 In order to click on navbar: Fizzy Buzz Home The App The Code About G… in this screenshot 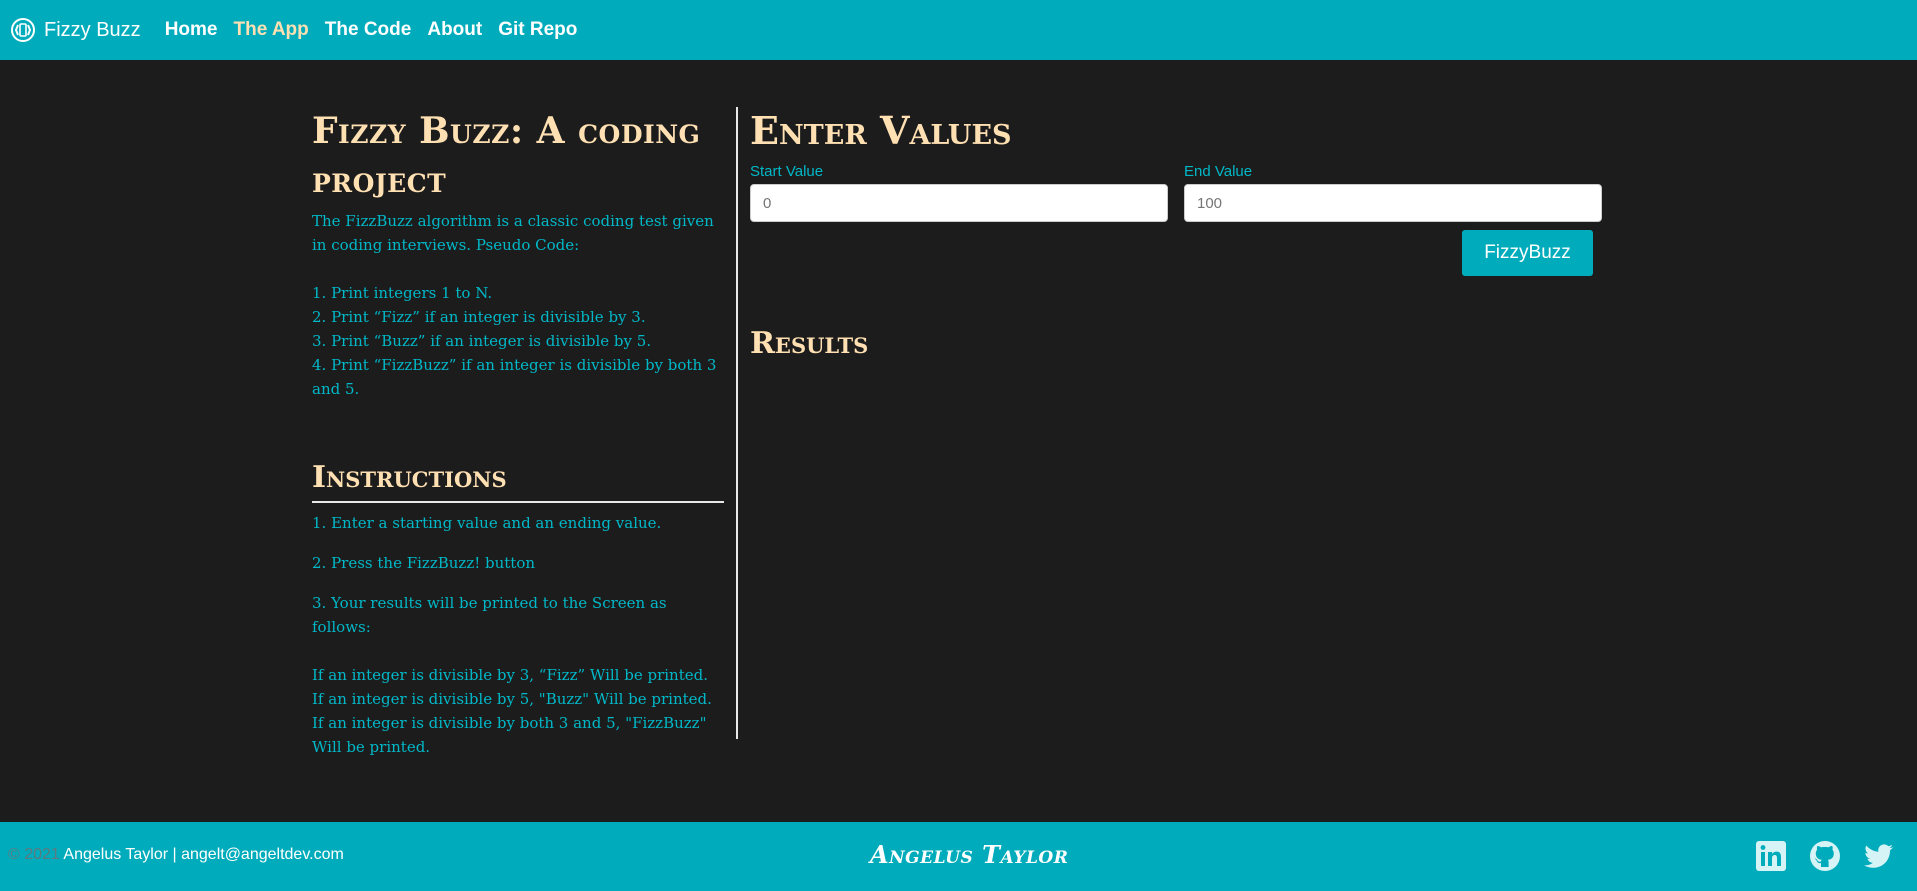, I will do `click(958, 30)`.